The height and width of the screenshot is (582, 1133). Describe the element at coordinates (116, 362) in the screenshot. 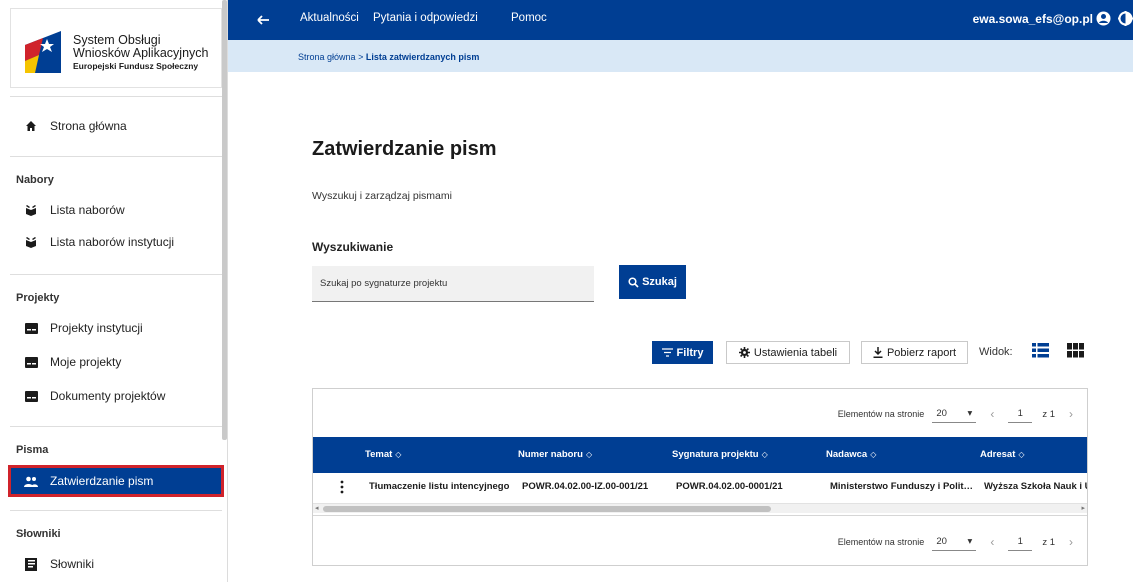

I see `sidebar-item-moje-projekty: Moje projekty` at that location.